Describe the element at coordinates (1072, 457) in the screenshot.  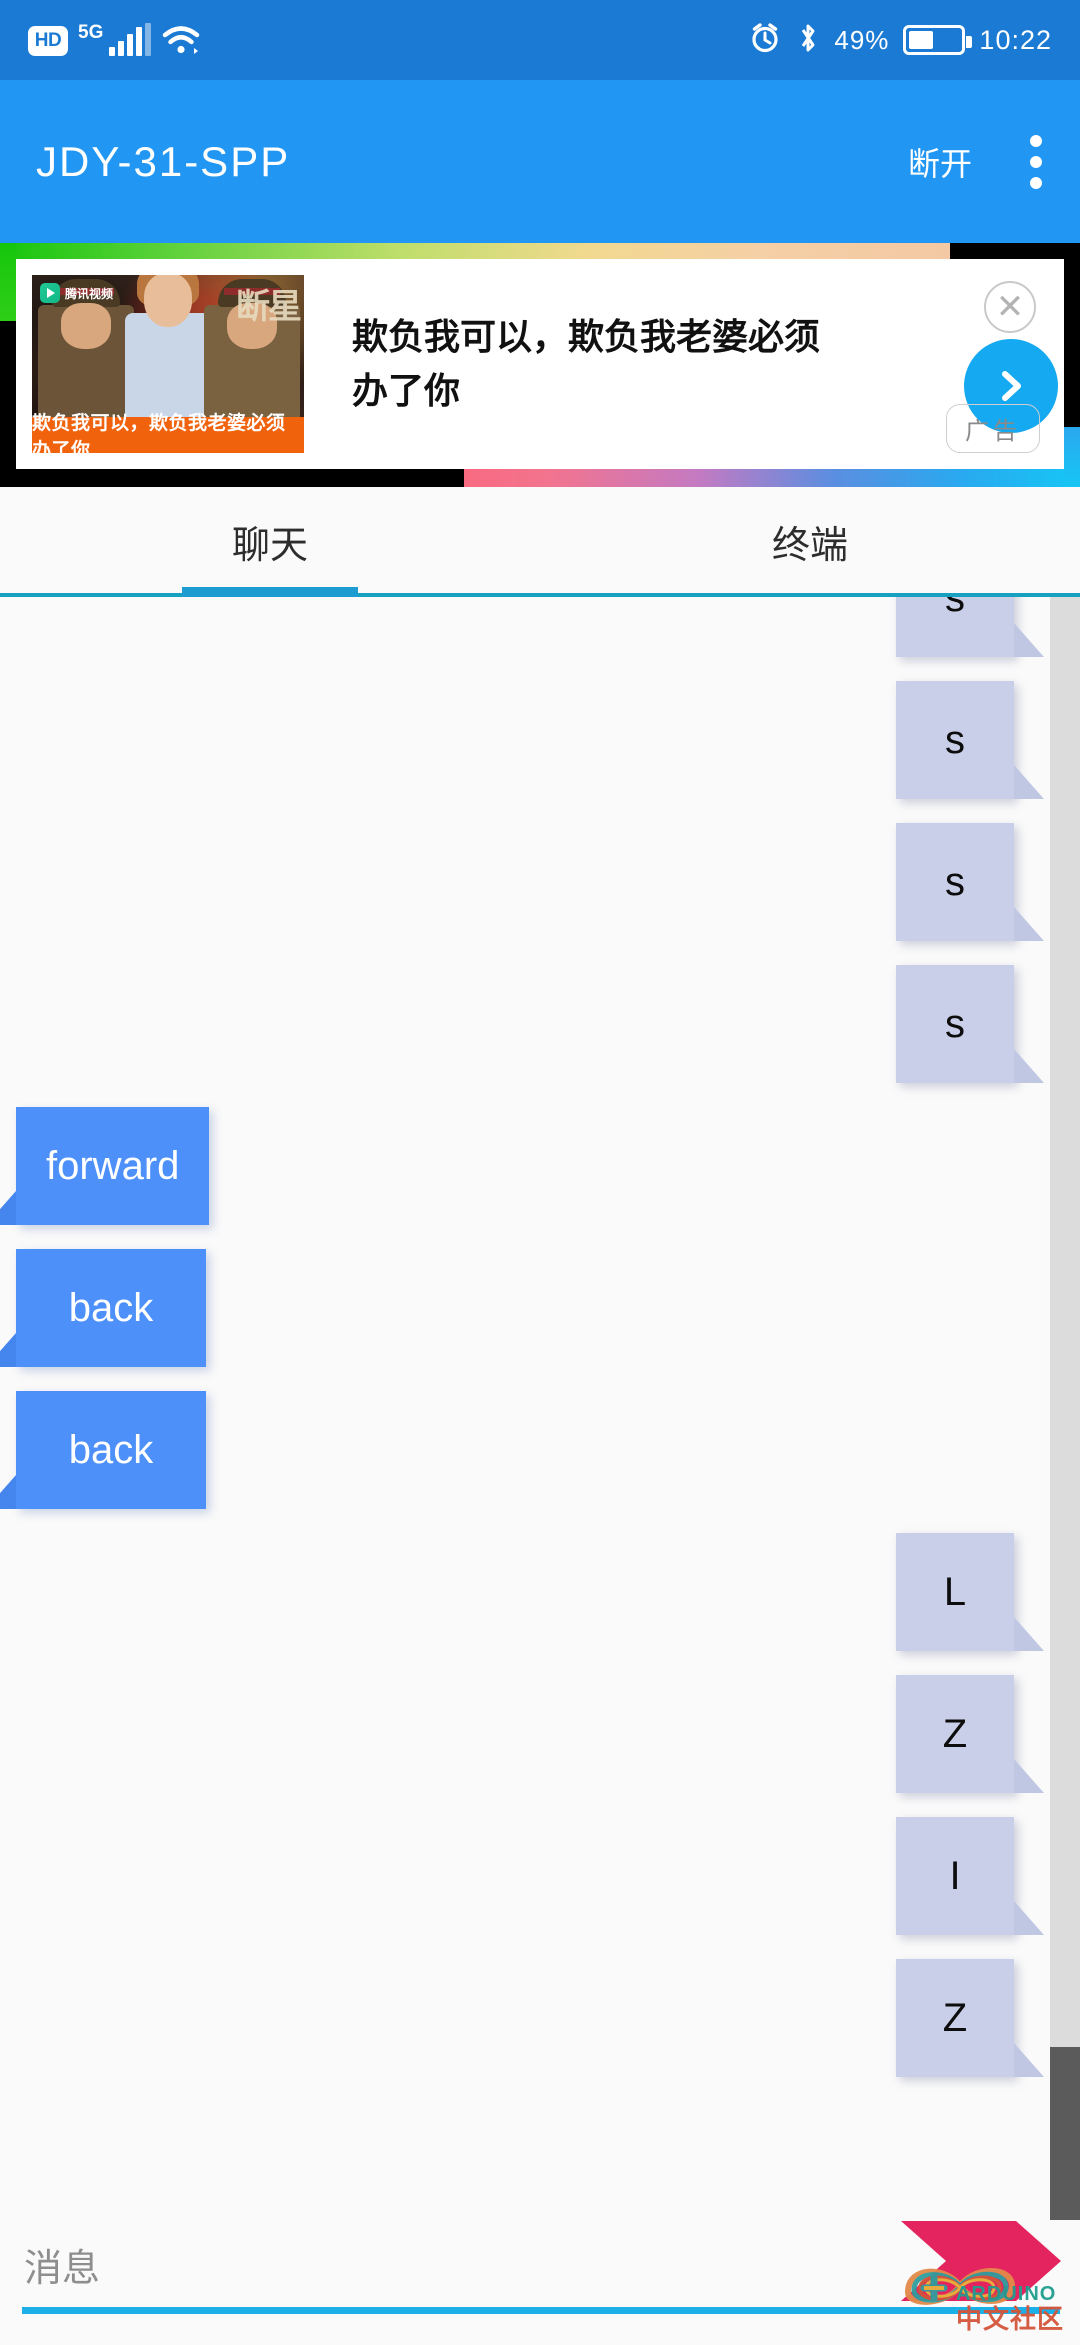
I see `ad-border-right` at that location.